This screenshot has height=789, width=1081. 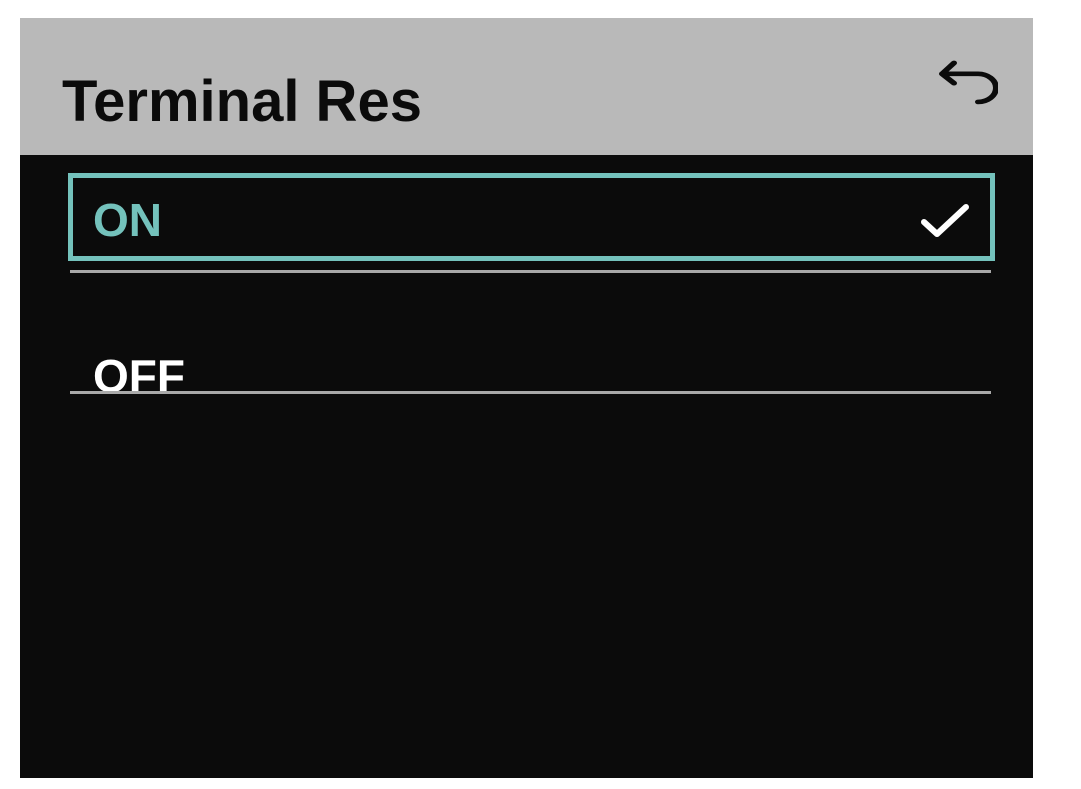 I want to click on option-off-label: OFF, so click(x=139, y=376).